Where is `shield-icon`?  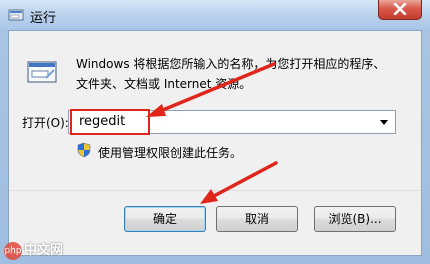 shield-icon is located at coordinates (84, 150).